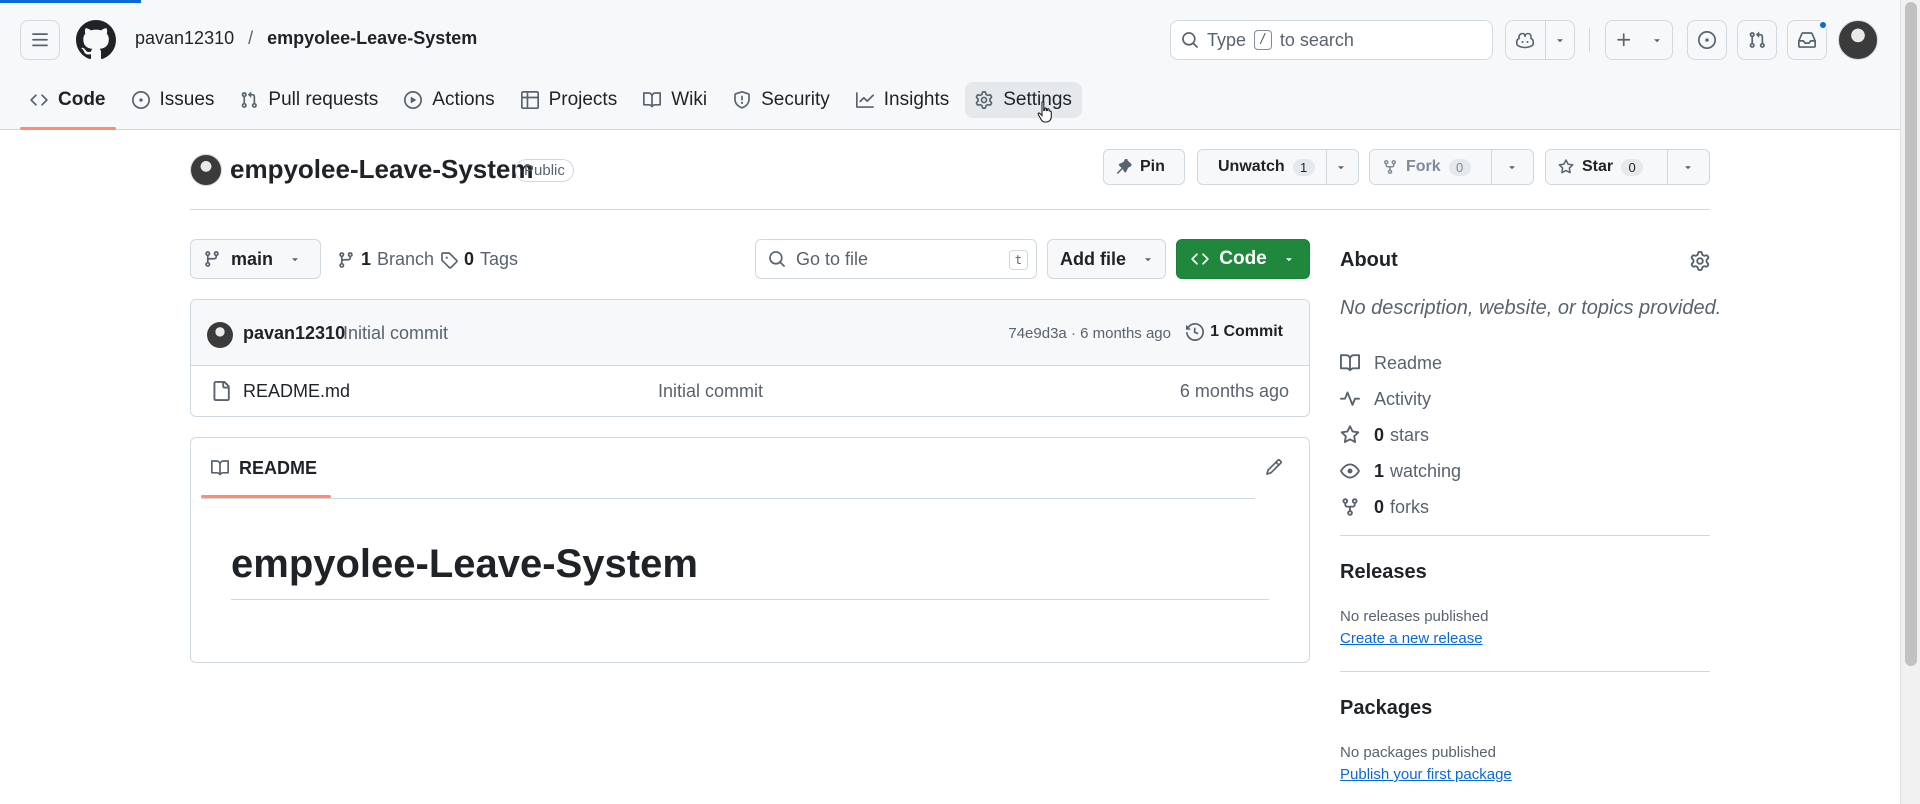  What do you see at coordinates (1331, 40) in the screenshot?
I see `global-search-input: Type / to search` at bounding box center [1331, 40].